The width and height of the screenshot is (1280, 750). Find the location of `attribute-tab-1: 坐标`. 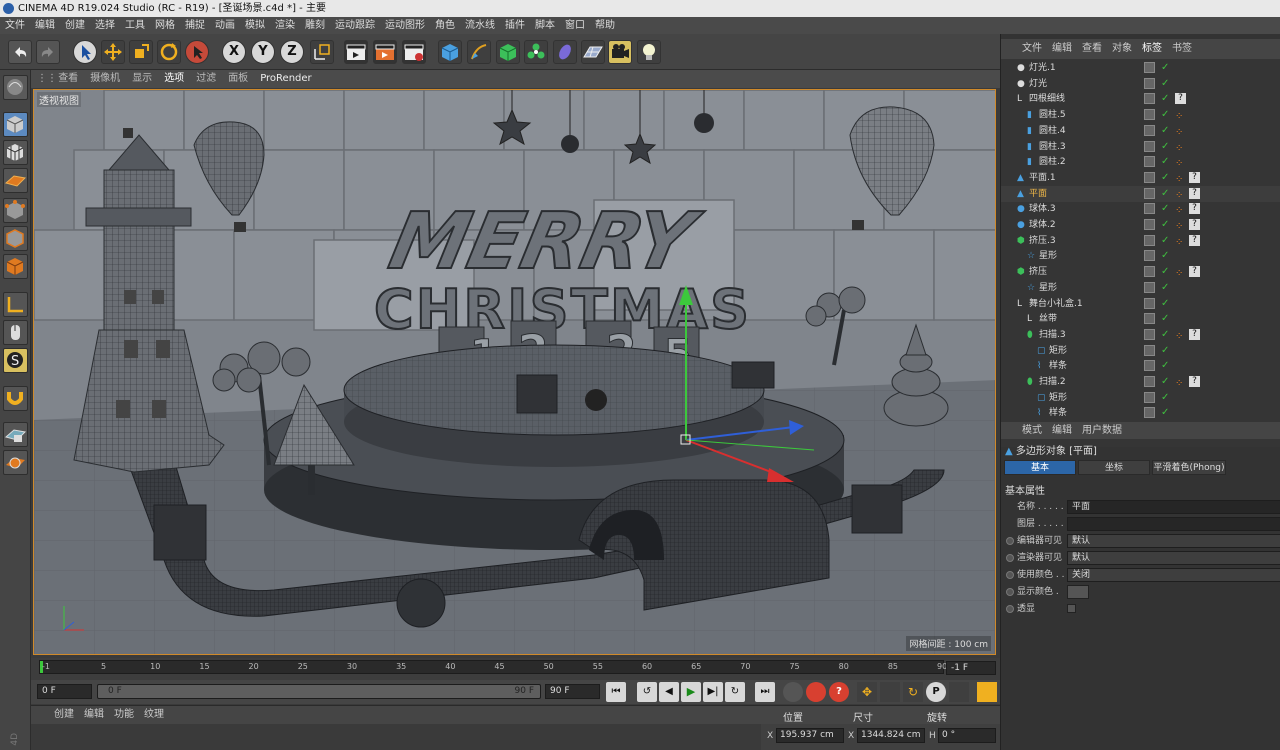

attribute-tab-1: 坐标 is located at coordinates (1114, 467).